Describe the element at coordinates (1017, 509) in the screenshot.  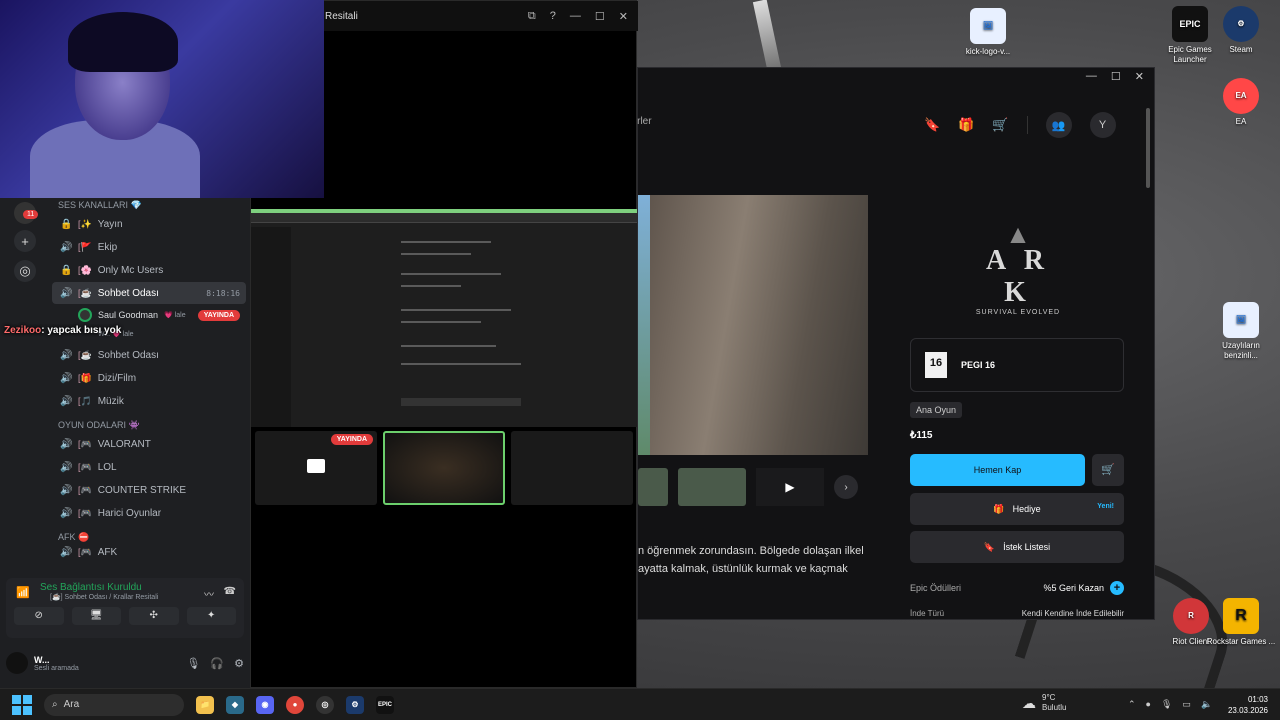
I see `gift-button: 🎁 Hediye Yeni!` at that location.